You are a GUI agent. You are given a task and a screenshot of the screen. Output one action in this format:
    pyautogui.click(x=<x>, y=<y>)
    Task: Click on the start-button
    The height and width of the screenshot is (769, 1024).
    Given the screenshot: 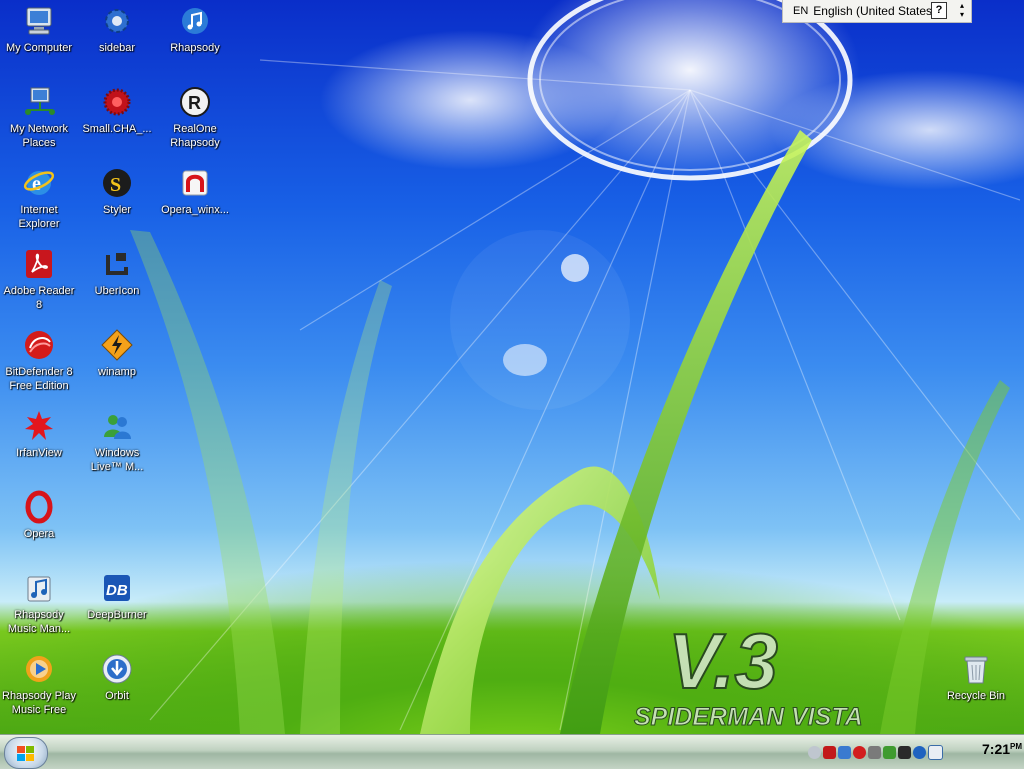 What is the action you would take?
    pyautogui.click(x=26, y=753)
    